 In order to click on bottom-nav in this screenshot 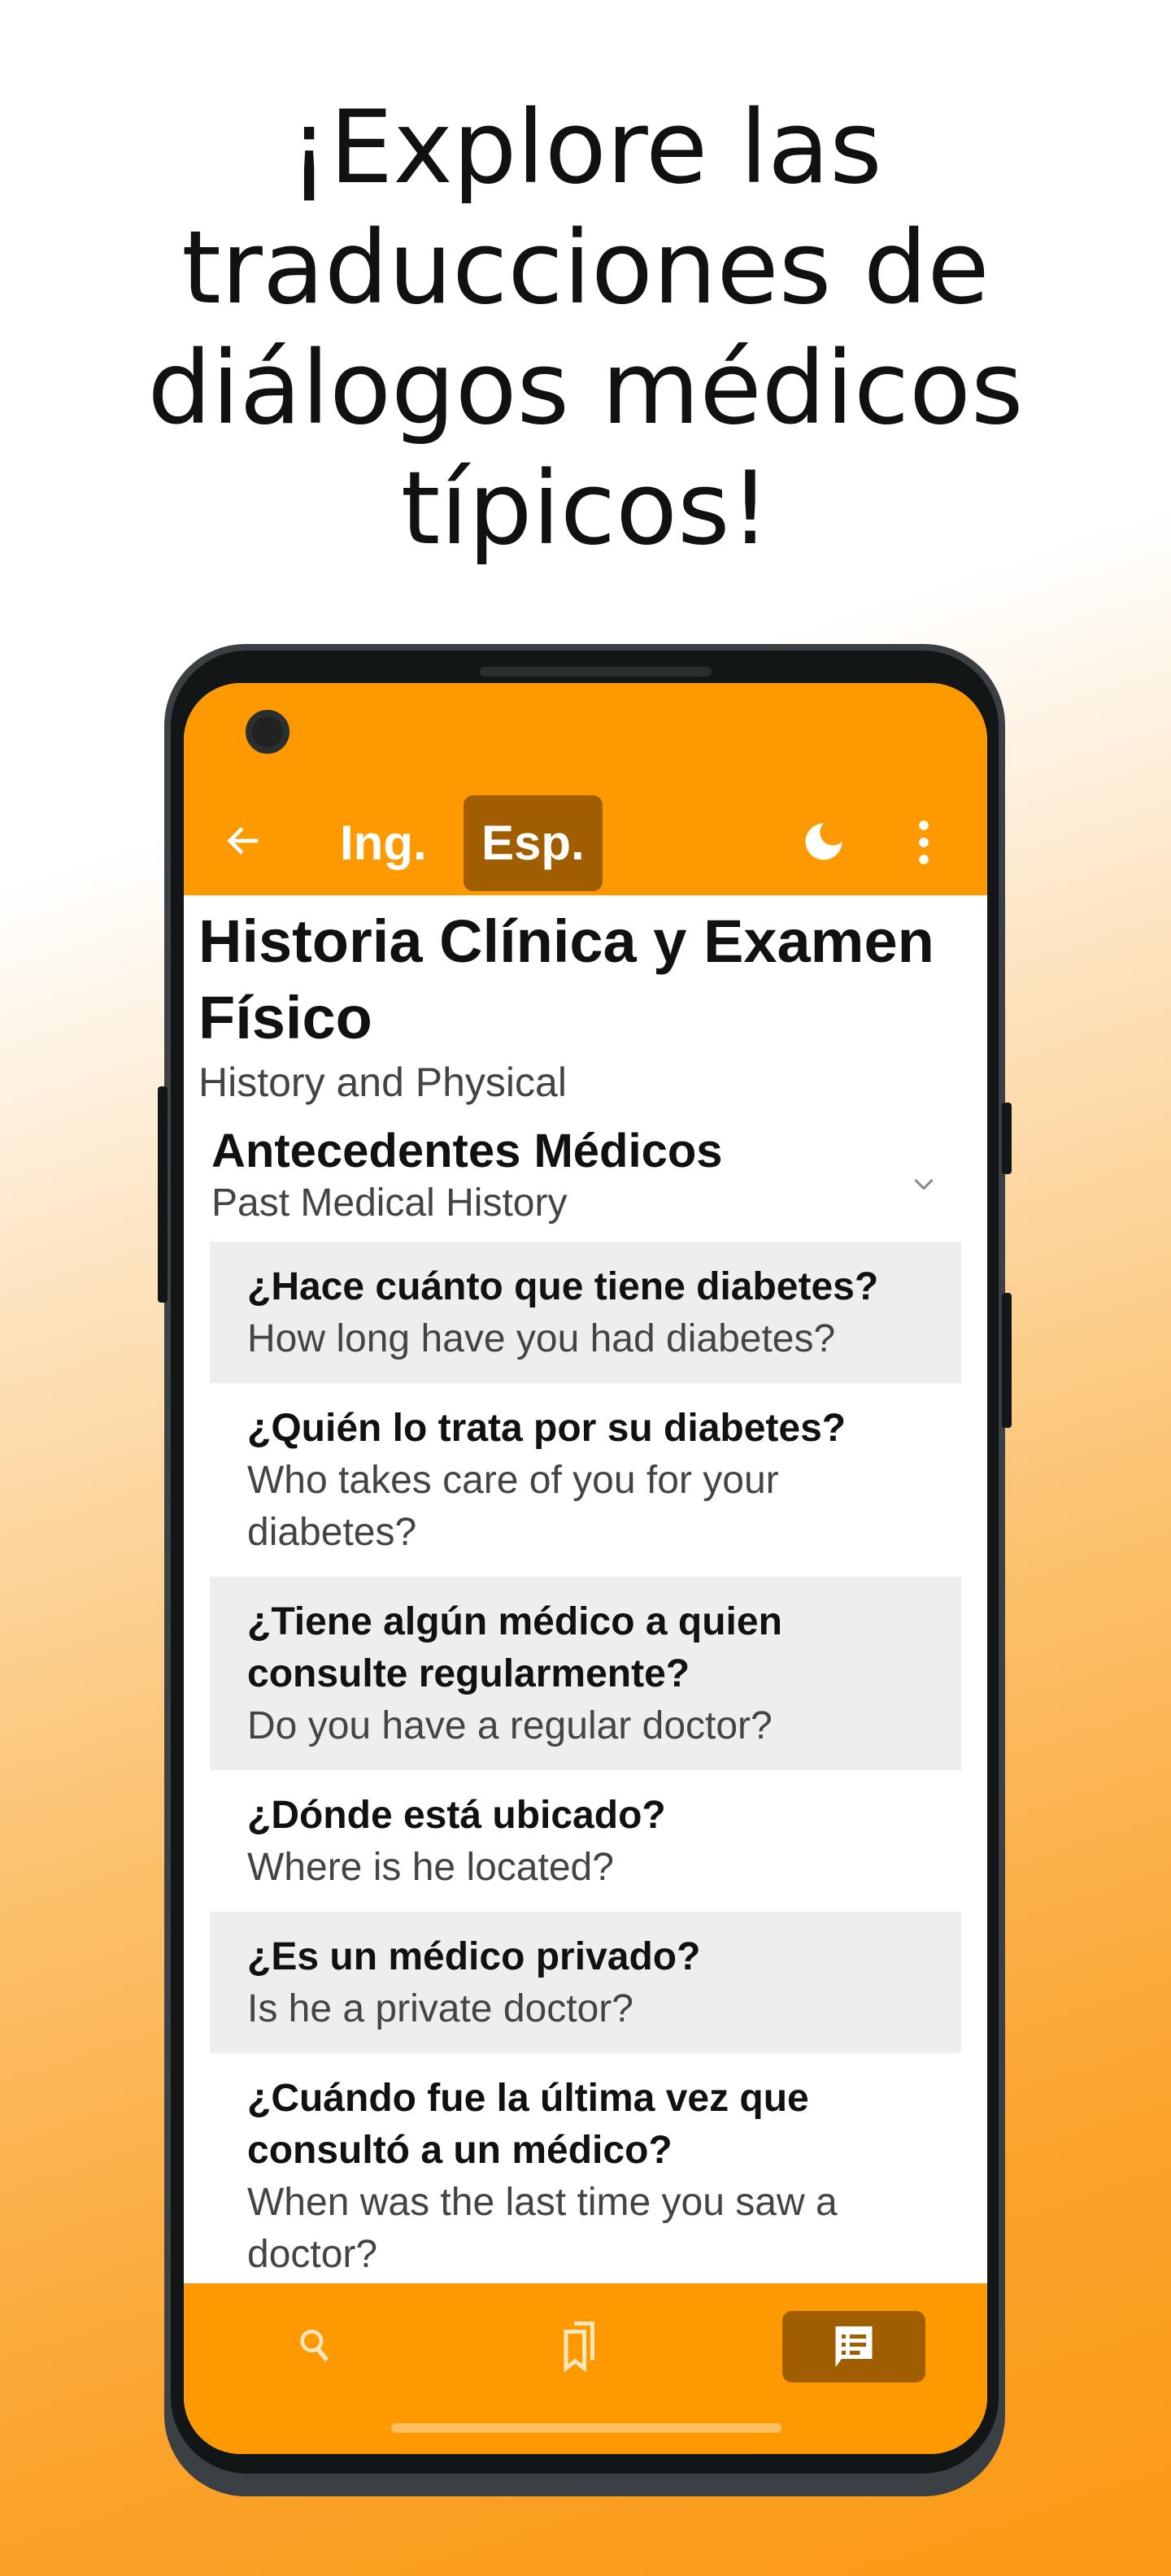, I will do `click(585, 2369)`.